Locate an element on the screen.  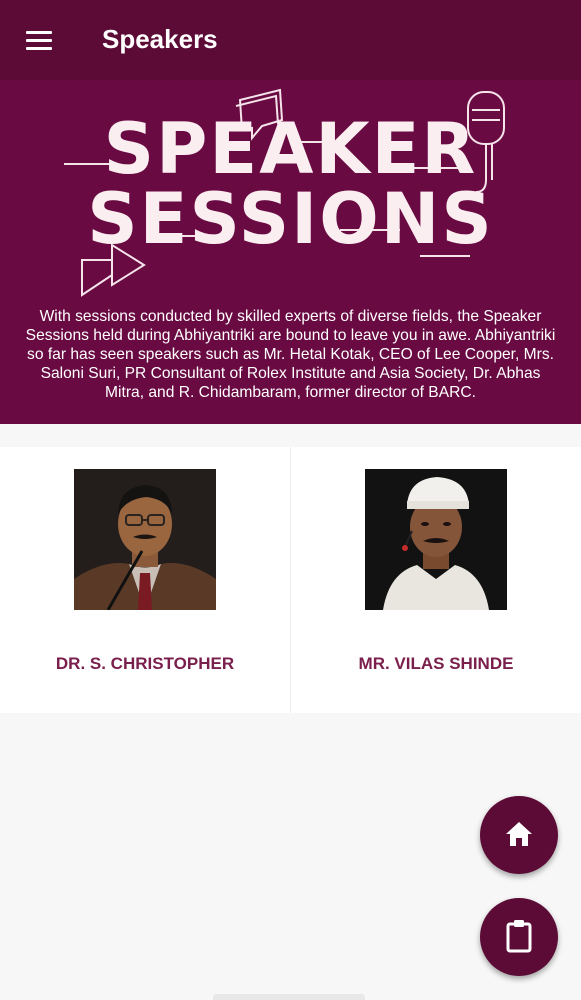
home-icon is located at coordinates (519, 834).